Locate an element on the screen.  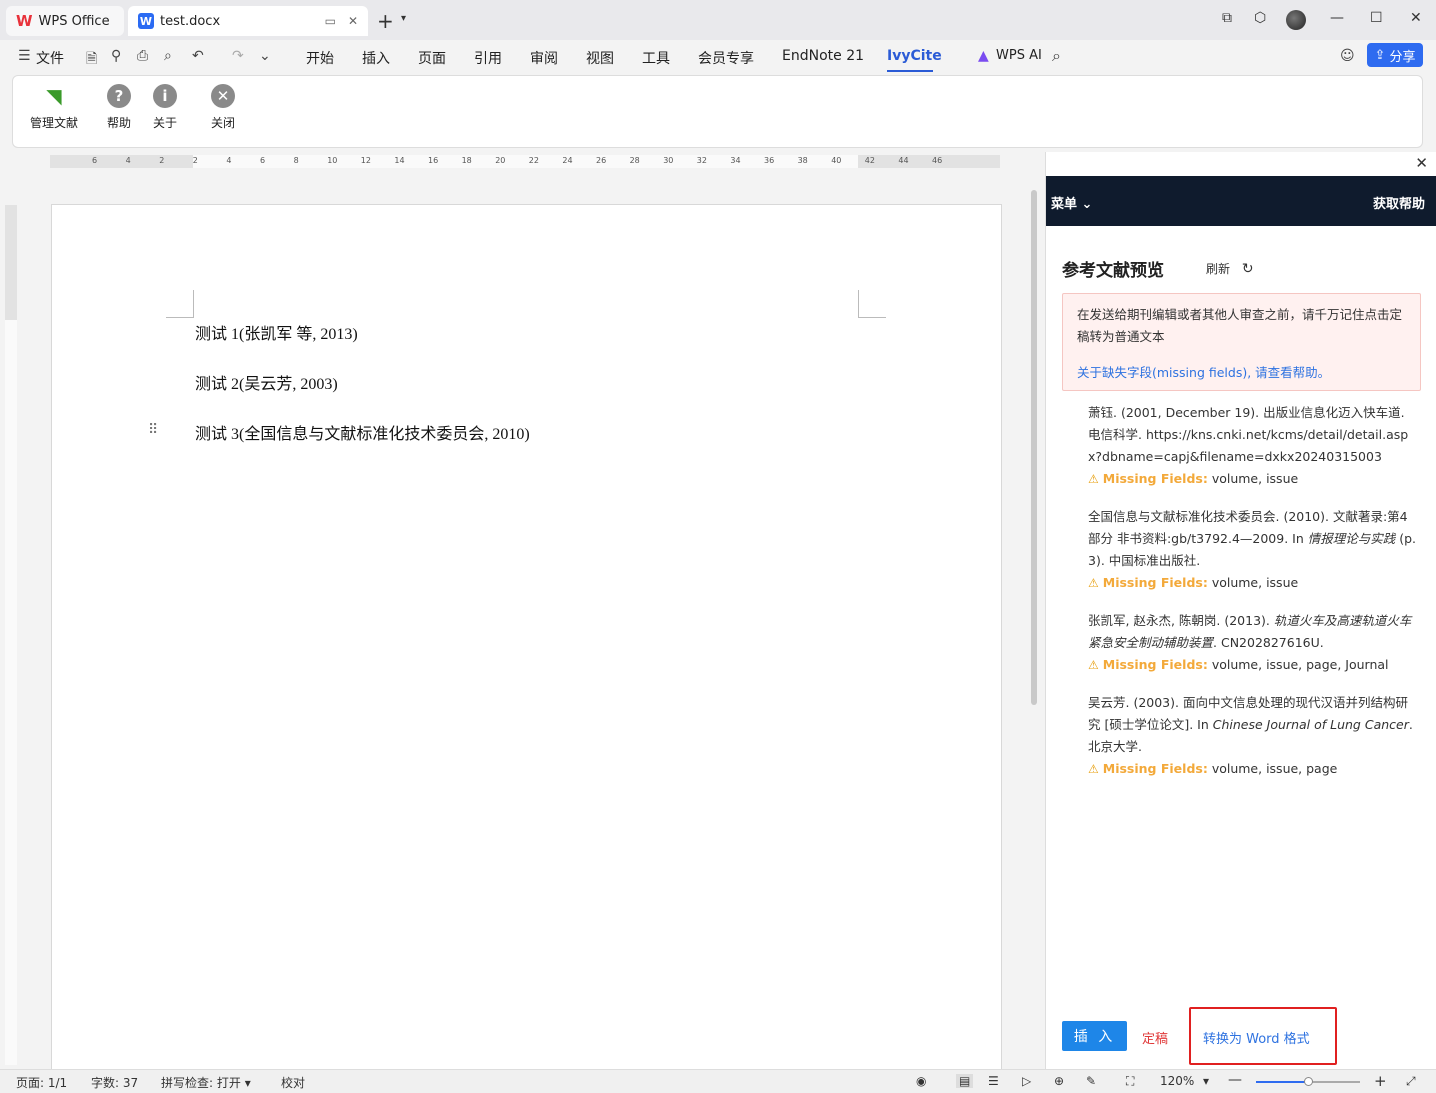
chat-icon: ☺ is located at coordinates (1347, 56).